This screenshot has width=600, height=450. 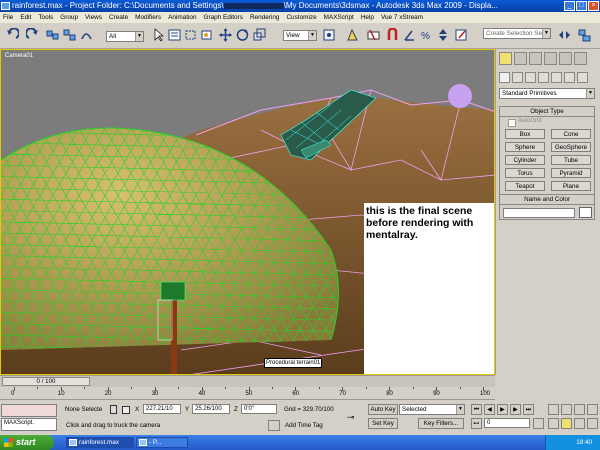 I want to click on maxscript-mini-listener: MAXScript., so click(x=29, y=424).